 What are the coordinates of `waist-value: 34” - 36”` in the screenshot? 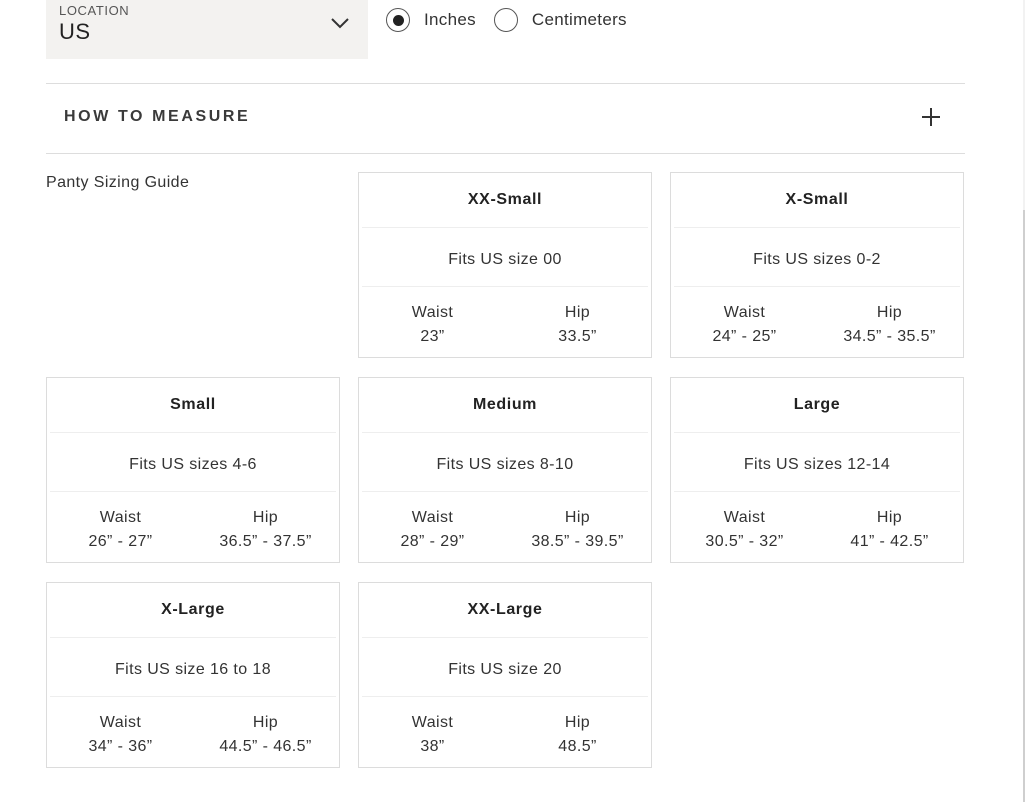 It's located at (120, 746).